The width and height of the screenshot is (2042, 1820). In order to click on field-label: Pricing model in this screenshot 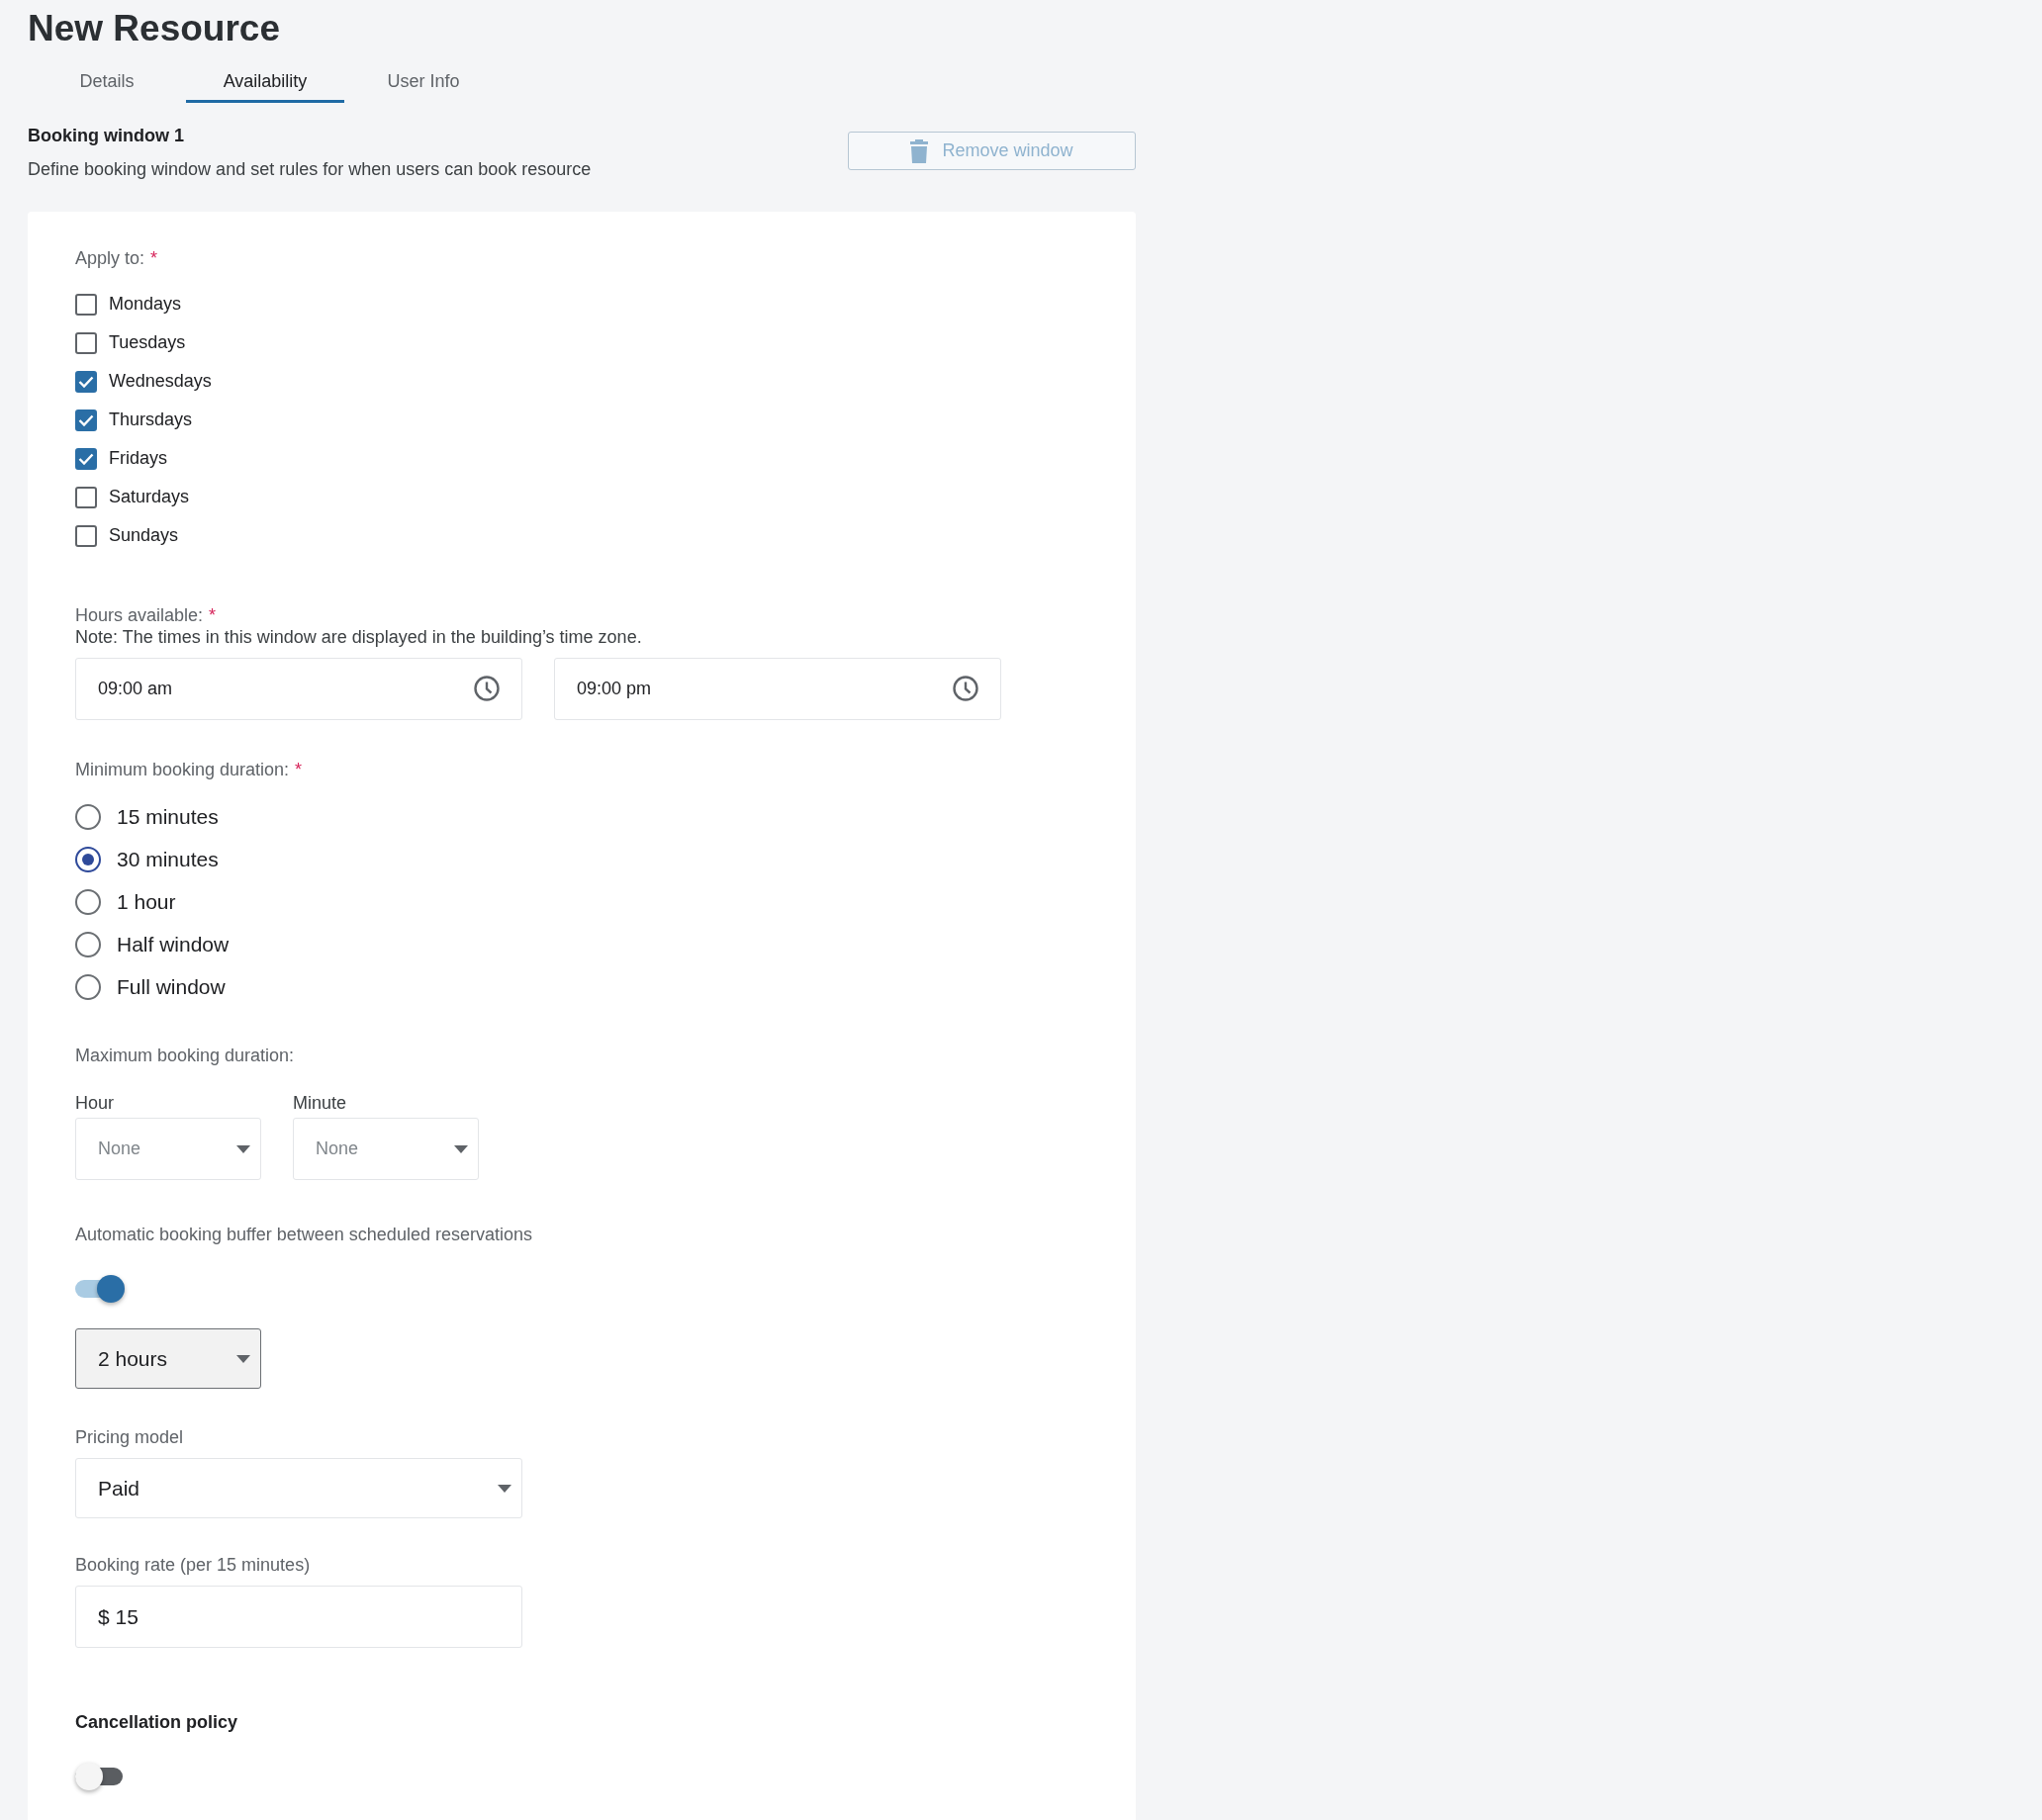, I will do `click(130, 1437)`.